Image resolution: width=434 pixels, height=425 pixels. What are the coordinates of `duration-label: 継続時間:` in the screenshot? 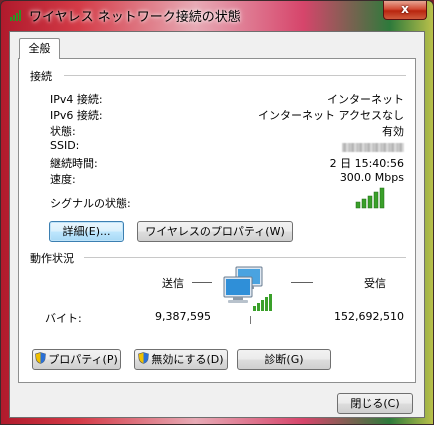 It's located at (74, 163).